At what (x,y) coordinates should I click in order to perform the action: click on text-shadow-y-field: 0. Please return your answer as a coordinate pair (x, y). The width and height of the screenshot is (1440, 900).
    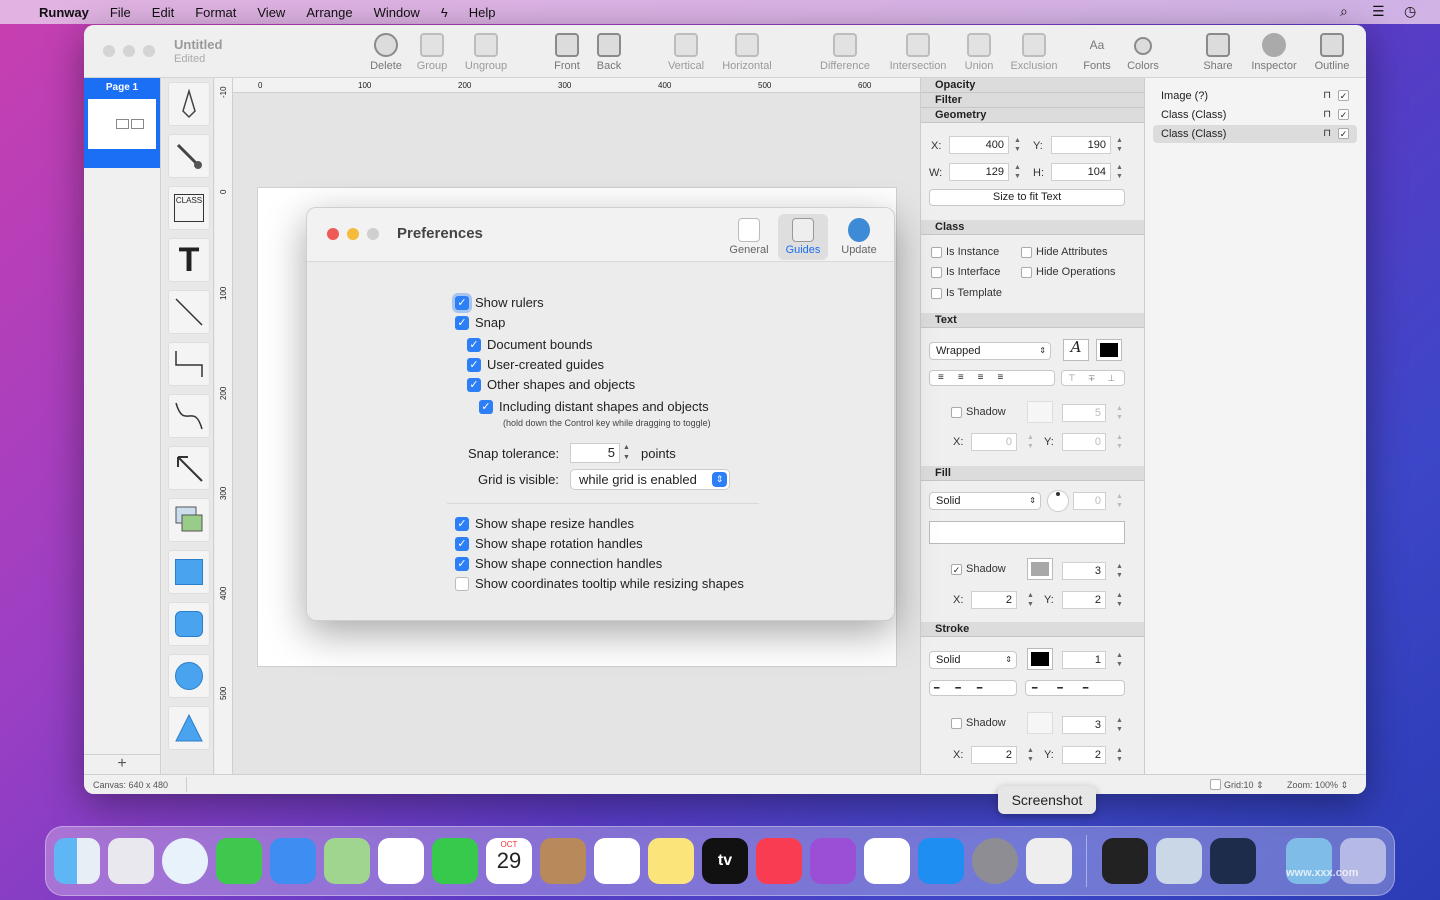
    Looking at the image, I should click on (1084, 442).